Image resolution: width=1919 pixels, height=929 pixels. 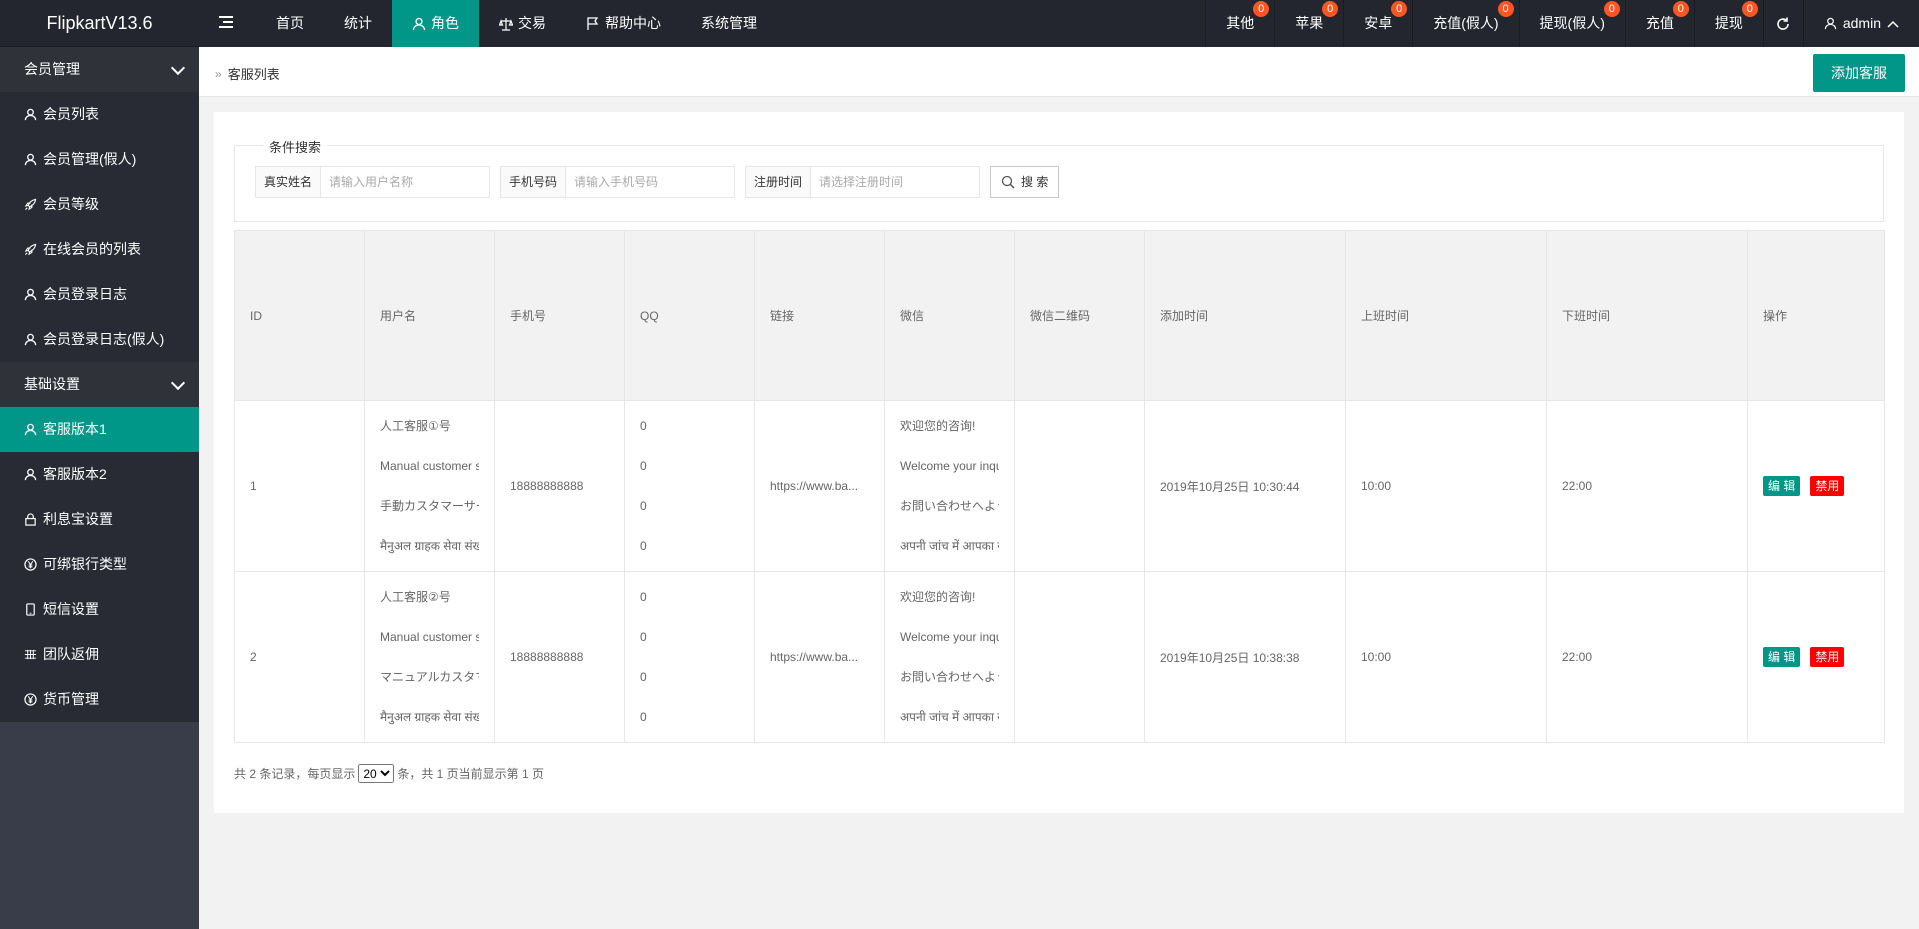 What do you see at coordinates (1079, 657) in the screenshot?
I see `cell-qrcode` at bounding box center [1079, 657].